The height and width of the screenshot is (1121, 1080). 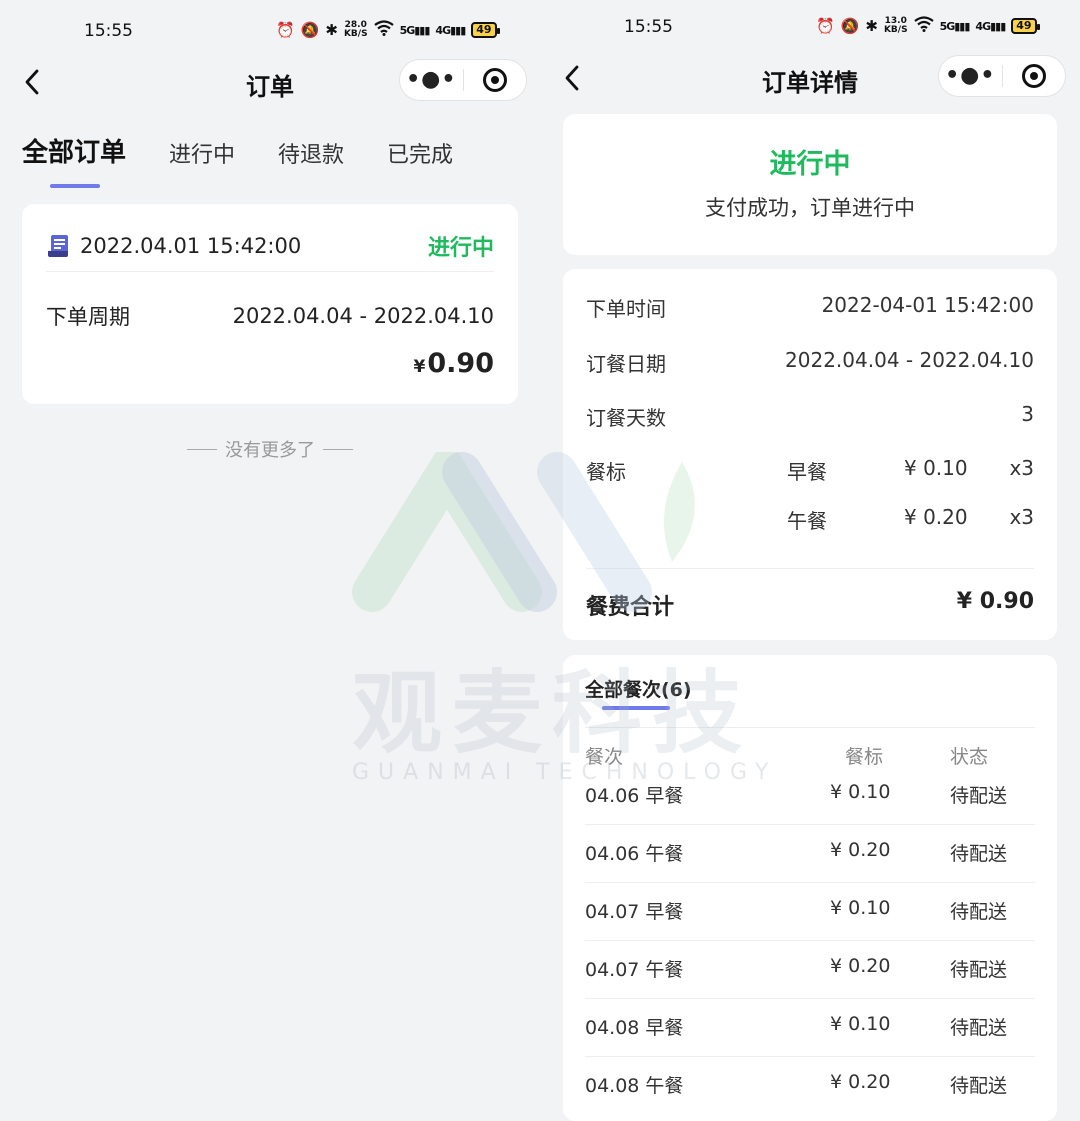 I want to click on order-days-label: 订餐天数, so click(x=626, y=418).